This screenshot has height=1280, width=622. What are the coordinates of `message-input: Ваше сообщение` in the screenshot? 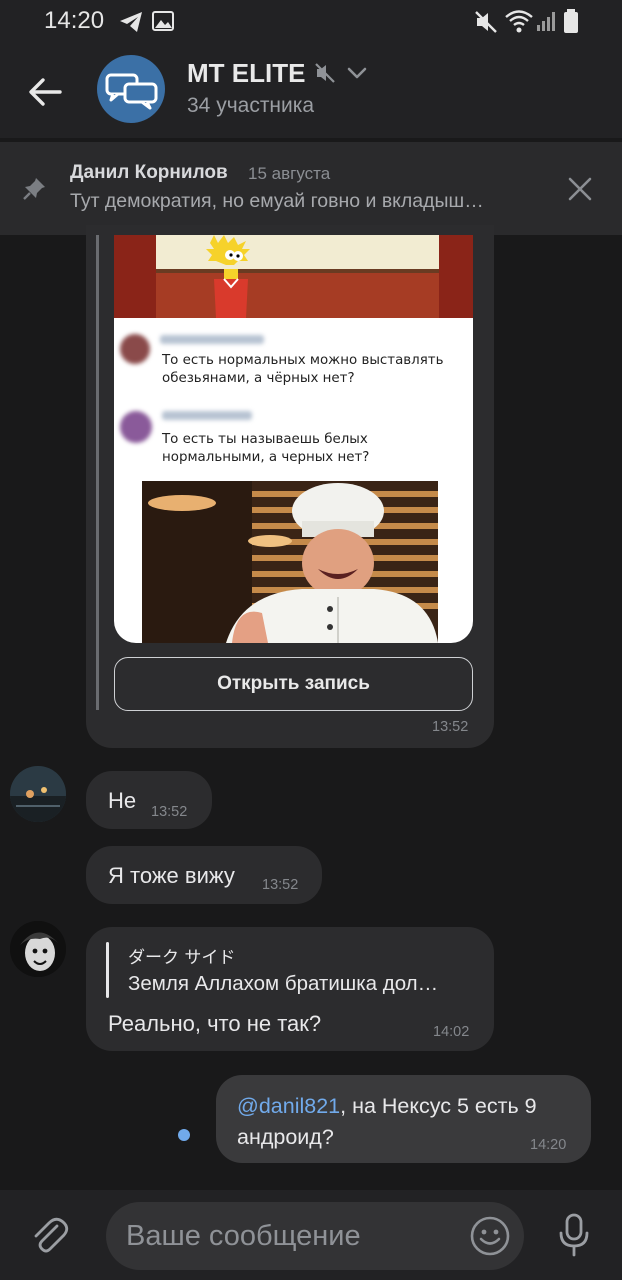 It's located at (315, 1236).